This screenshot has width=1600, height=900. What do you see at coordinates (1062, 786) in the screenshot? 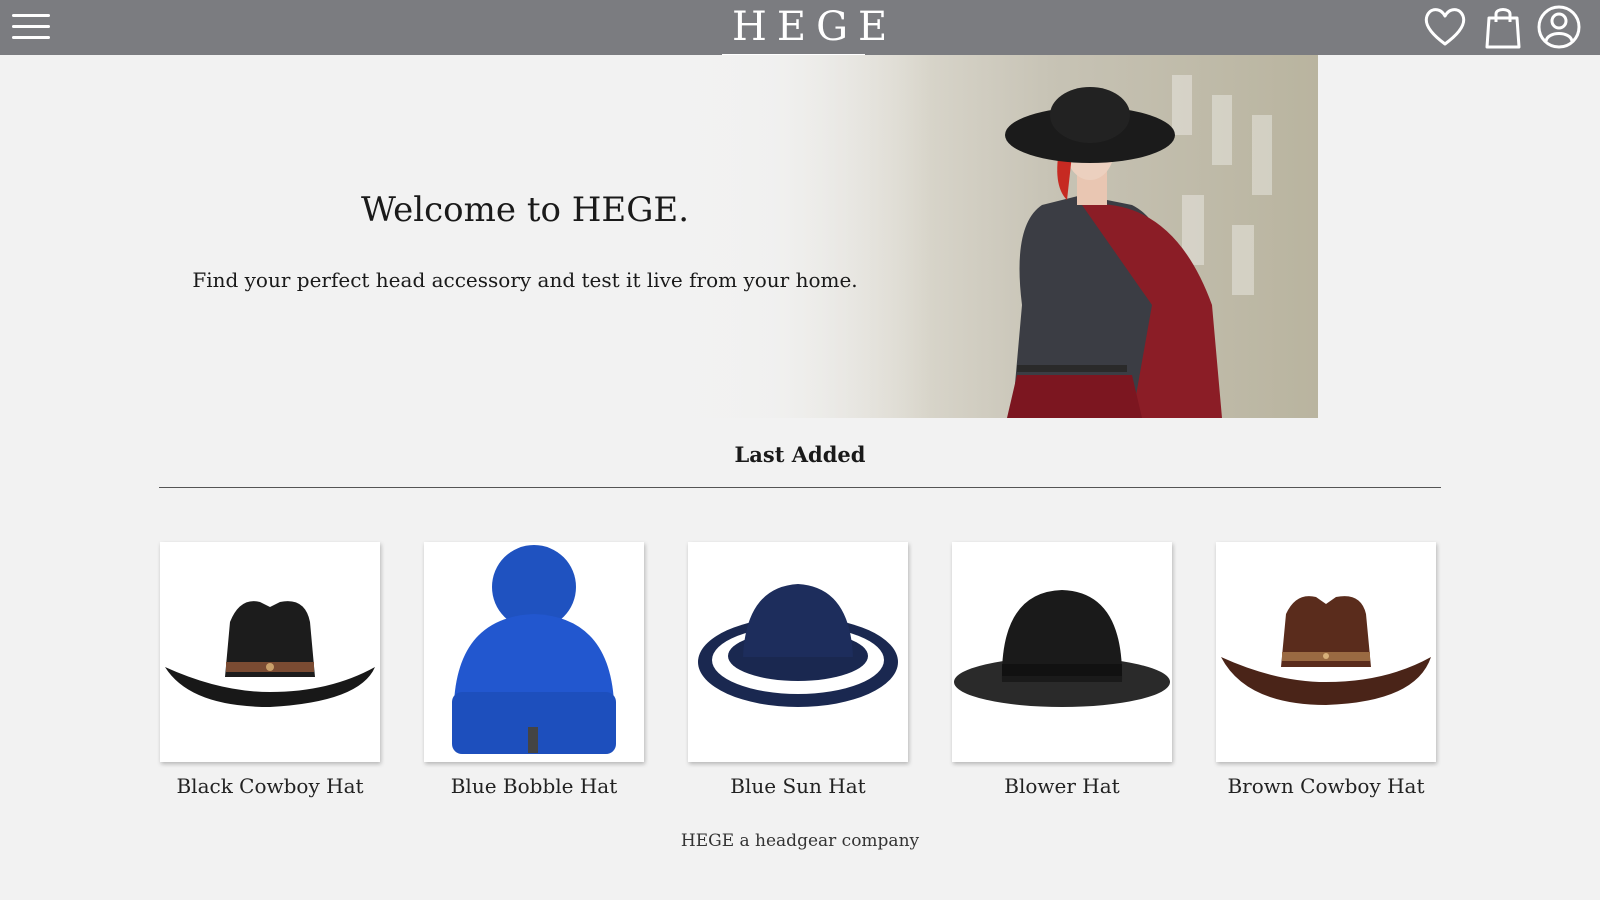
I see `product-name: Blower Hat` at bounding box center [1062, 786].